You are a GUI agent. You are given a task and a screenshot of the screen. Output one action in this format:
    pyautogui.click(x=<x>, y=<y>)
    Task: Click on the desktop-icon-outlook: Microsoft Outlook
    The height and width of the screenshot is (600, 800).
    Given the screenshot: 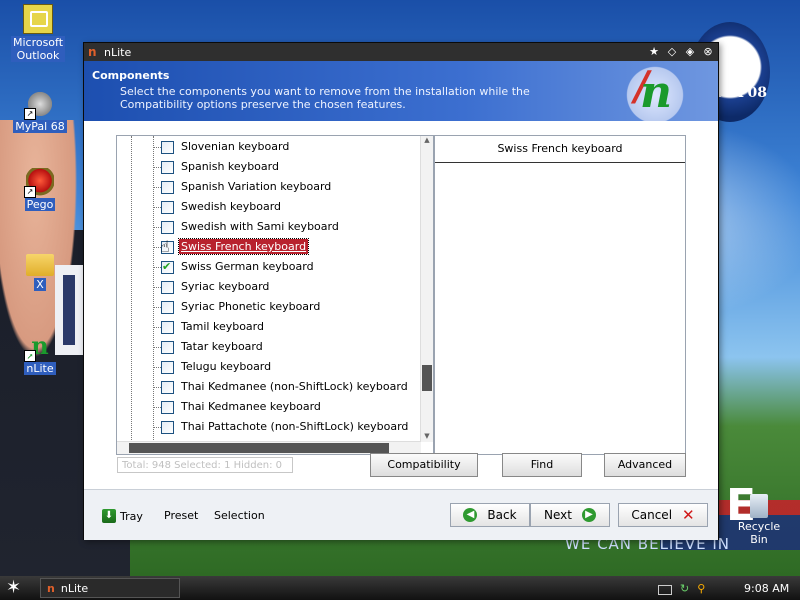 What is the action you would take?
    pyautogui.click(x=38, y=33)
    